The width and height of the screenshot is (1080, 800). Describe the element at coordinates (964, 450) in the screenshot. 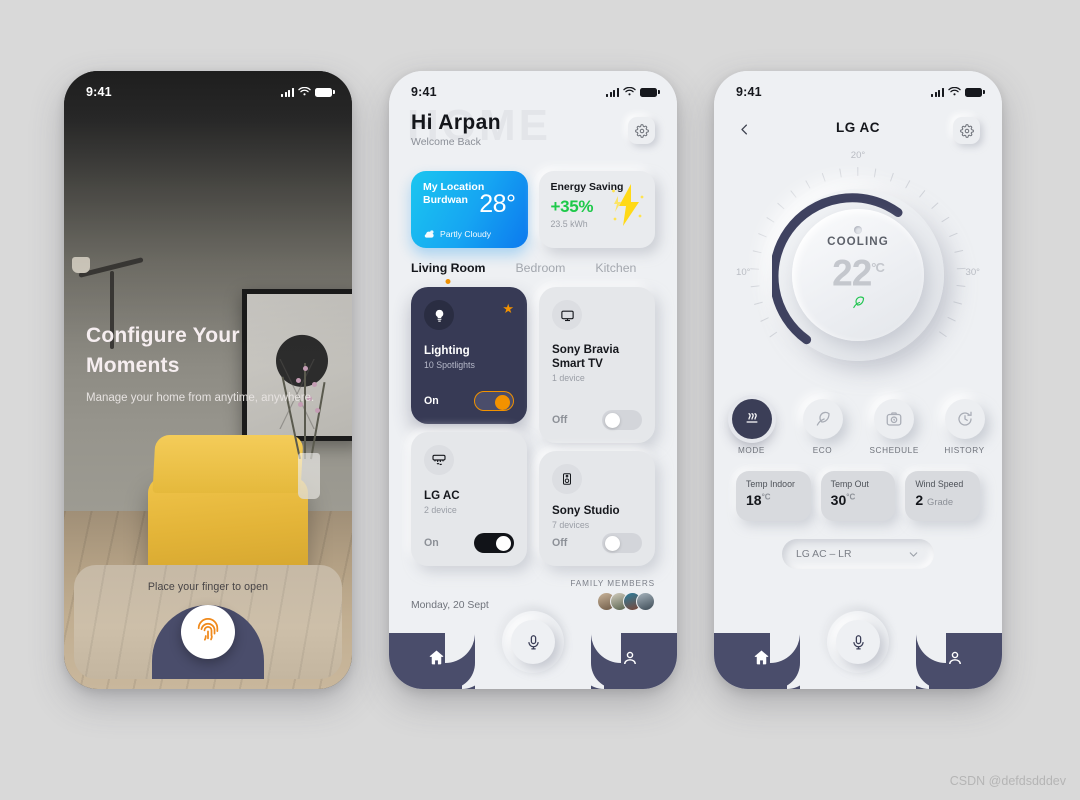

I see `mode-button-label: HISTORY` at that location.